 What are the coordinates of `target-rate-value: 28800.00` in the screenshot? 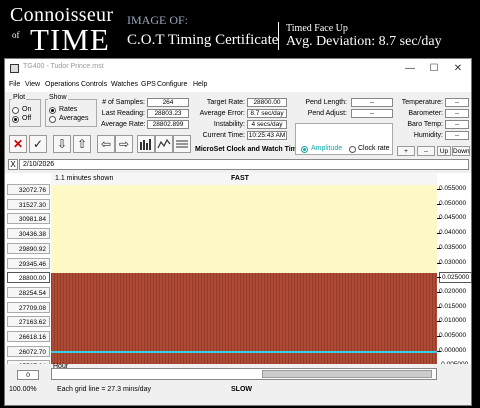 It's located at (267, 102).